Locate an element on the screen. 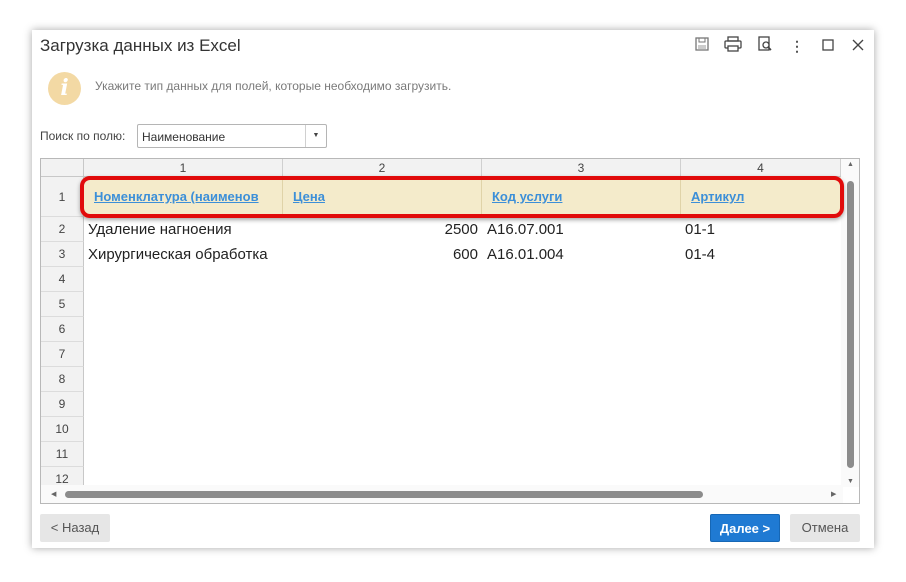  horizontal-scrollbar: ◀ ▶ is located at coordinates (442, 494).